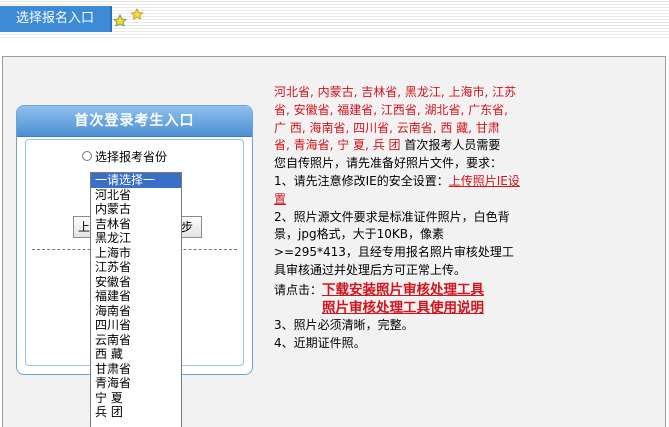  Describe the element at coordinates (136, 340) in the screenshot. I see `dropdown-option: 云南省` at that location.